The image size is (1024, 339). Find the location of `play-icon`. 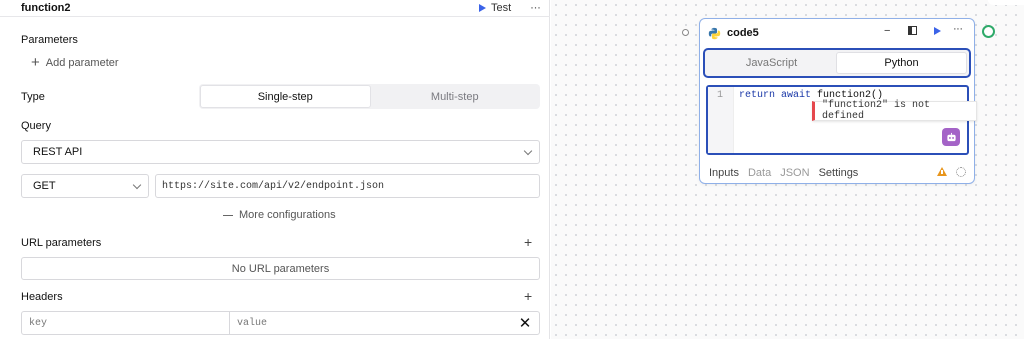

play-icon is located at coordinates (482, 8).